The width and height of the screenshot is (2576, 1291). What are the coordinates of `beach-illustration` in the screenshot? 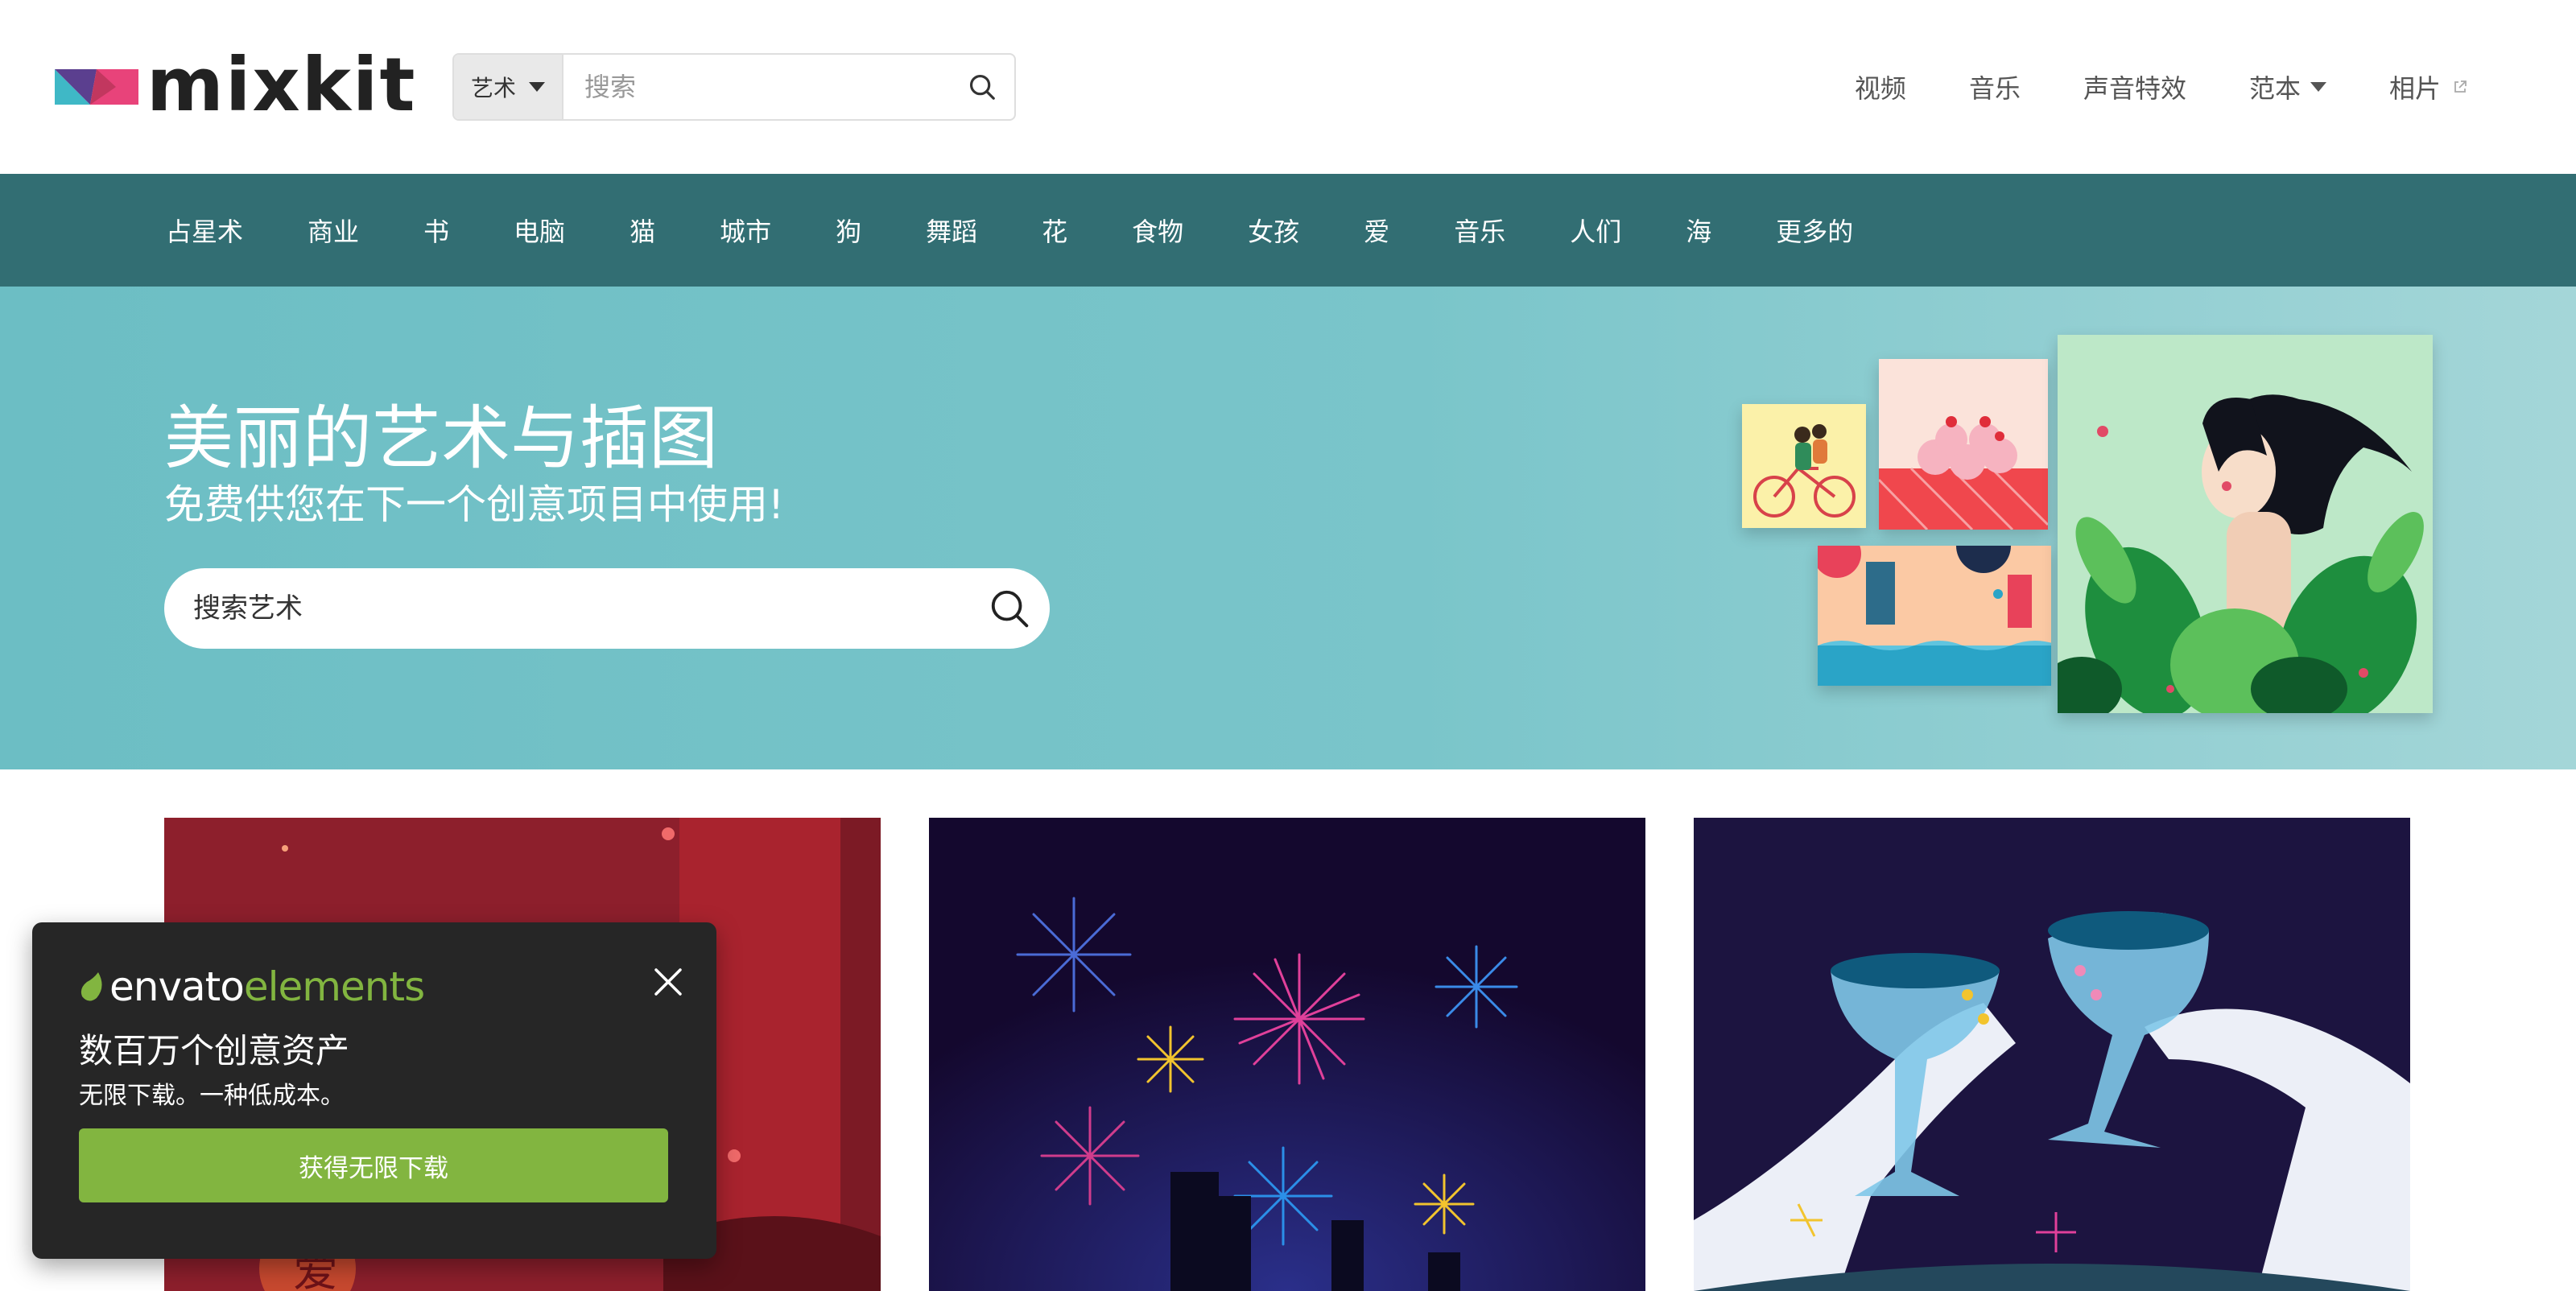 It's located at (1934, 616).